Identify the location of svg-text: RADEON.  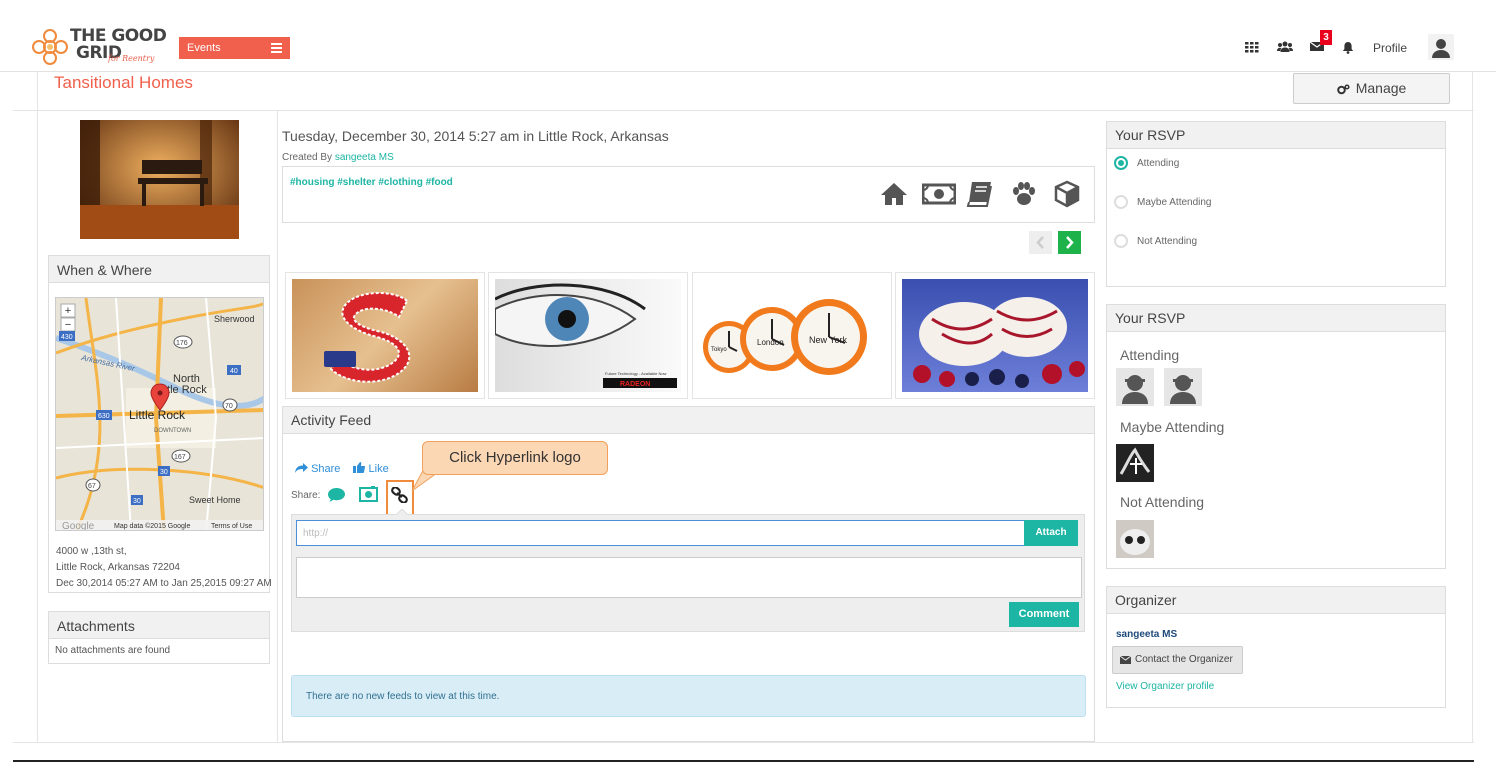
(635, 384).